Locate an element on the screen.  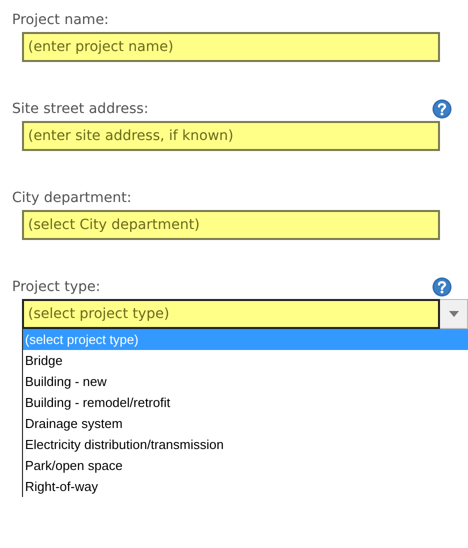
text-field: (enter project name) is located at coordinates (231, 47).